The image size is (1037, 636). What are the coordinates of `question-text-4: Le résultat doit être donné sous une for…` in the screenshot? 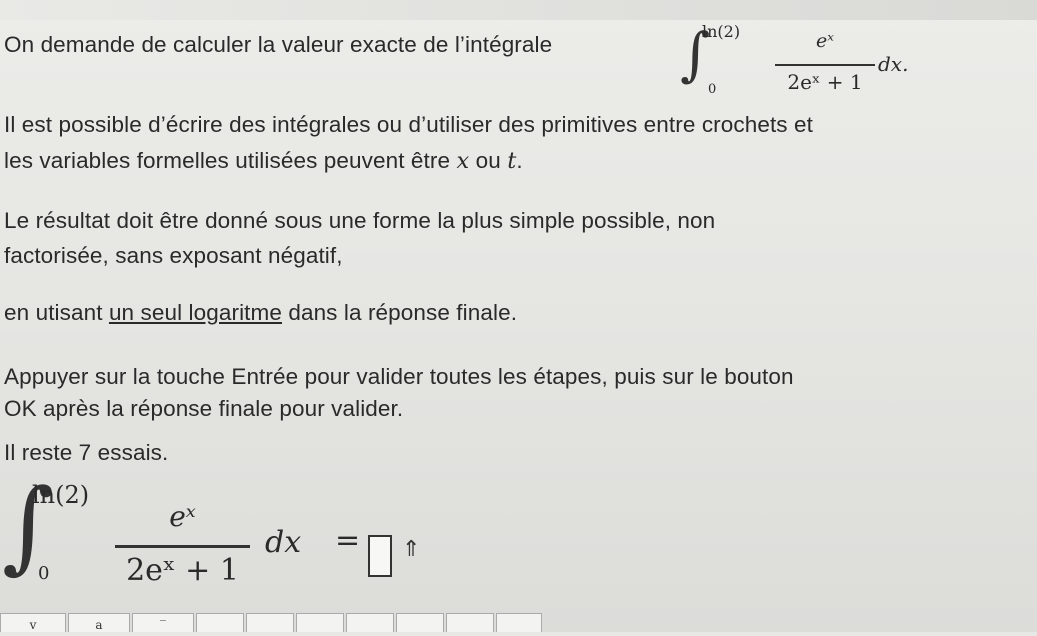 It's located at (360, 220).